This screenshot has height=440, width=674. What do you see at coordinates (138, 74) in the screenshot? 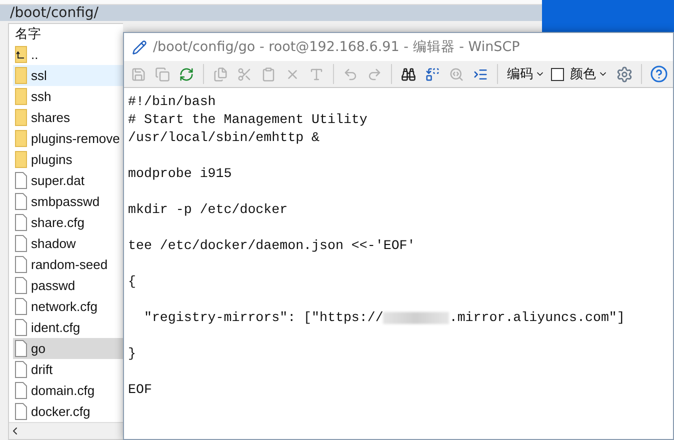
I see `save-icon` at bounding box center [138, 74].